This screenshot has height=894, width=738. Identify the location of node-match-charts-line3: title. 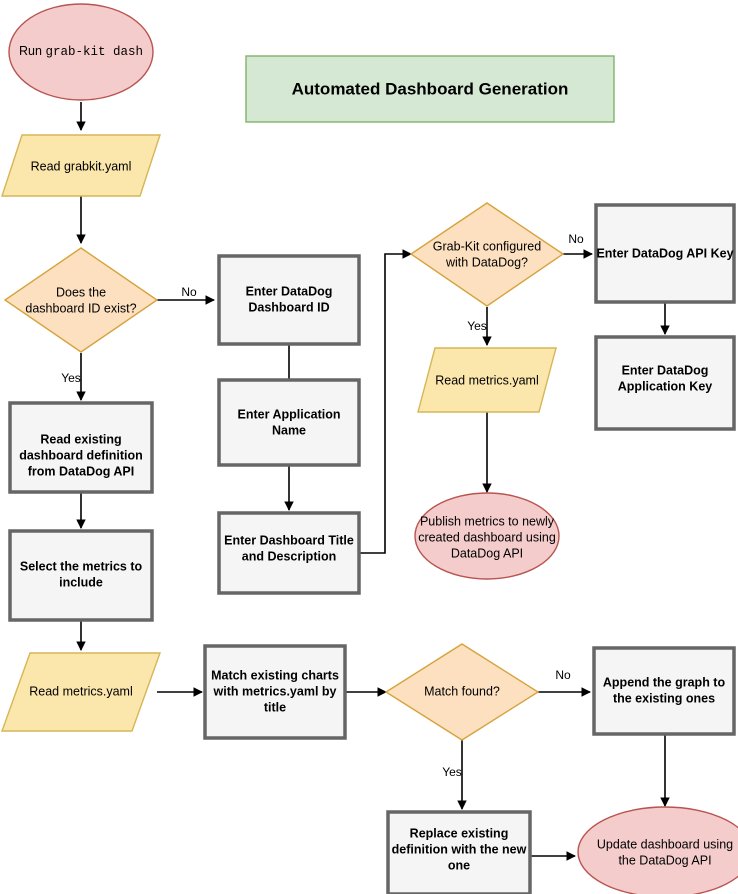
(275, 707).